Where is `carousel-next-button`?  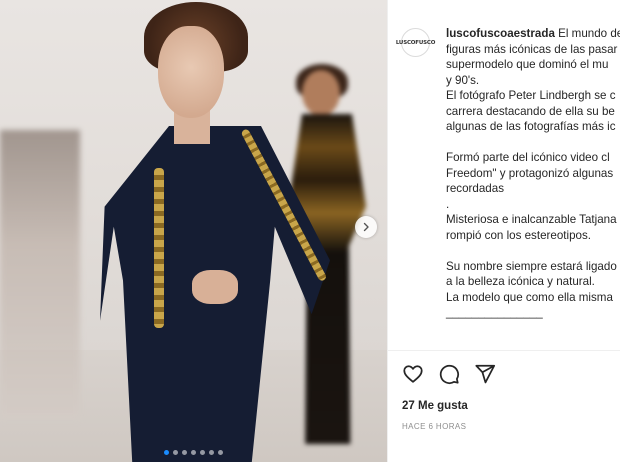 carousel-next-button is located at coordinates (366, 227).